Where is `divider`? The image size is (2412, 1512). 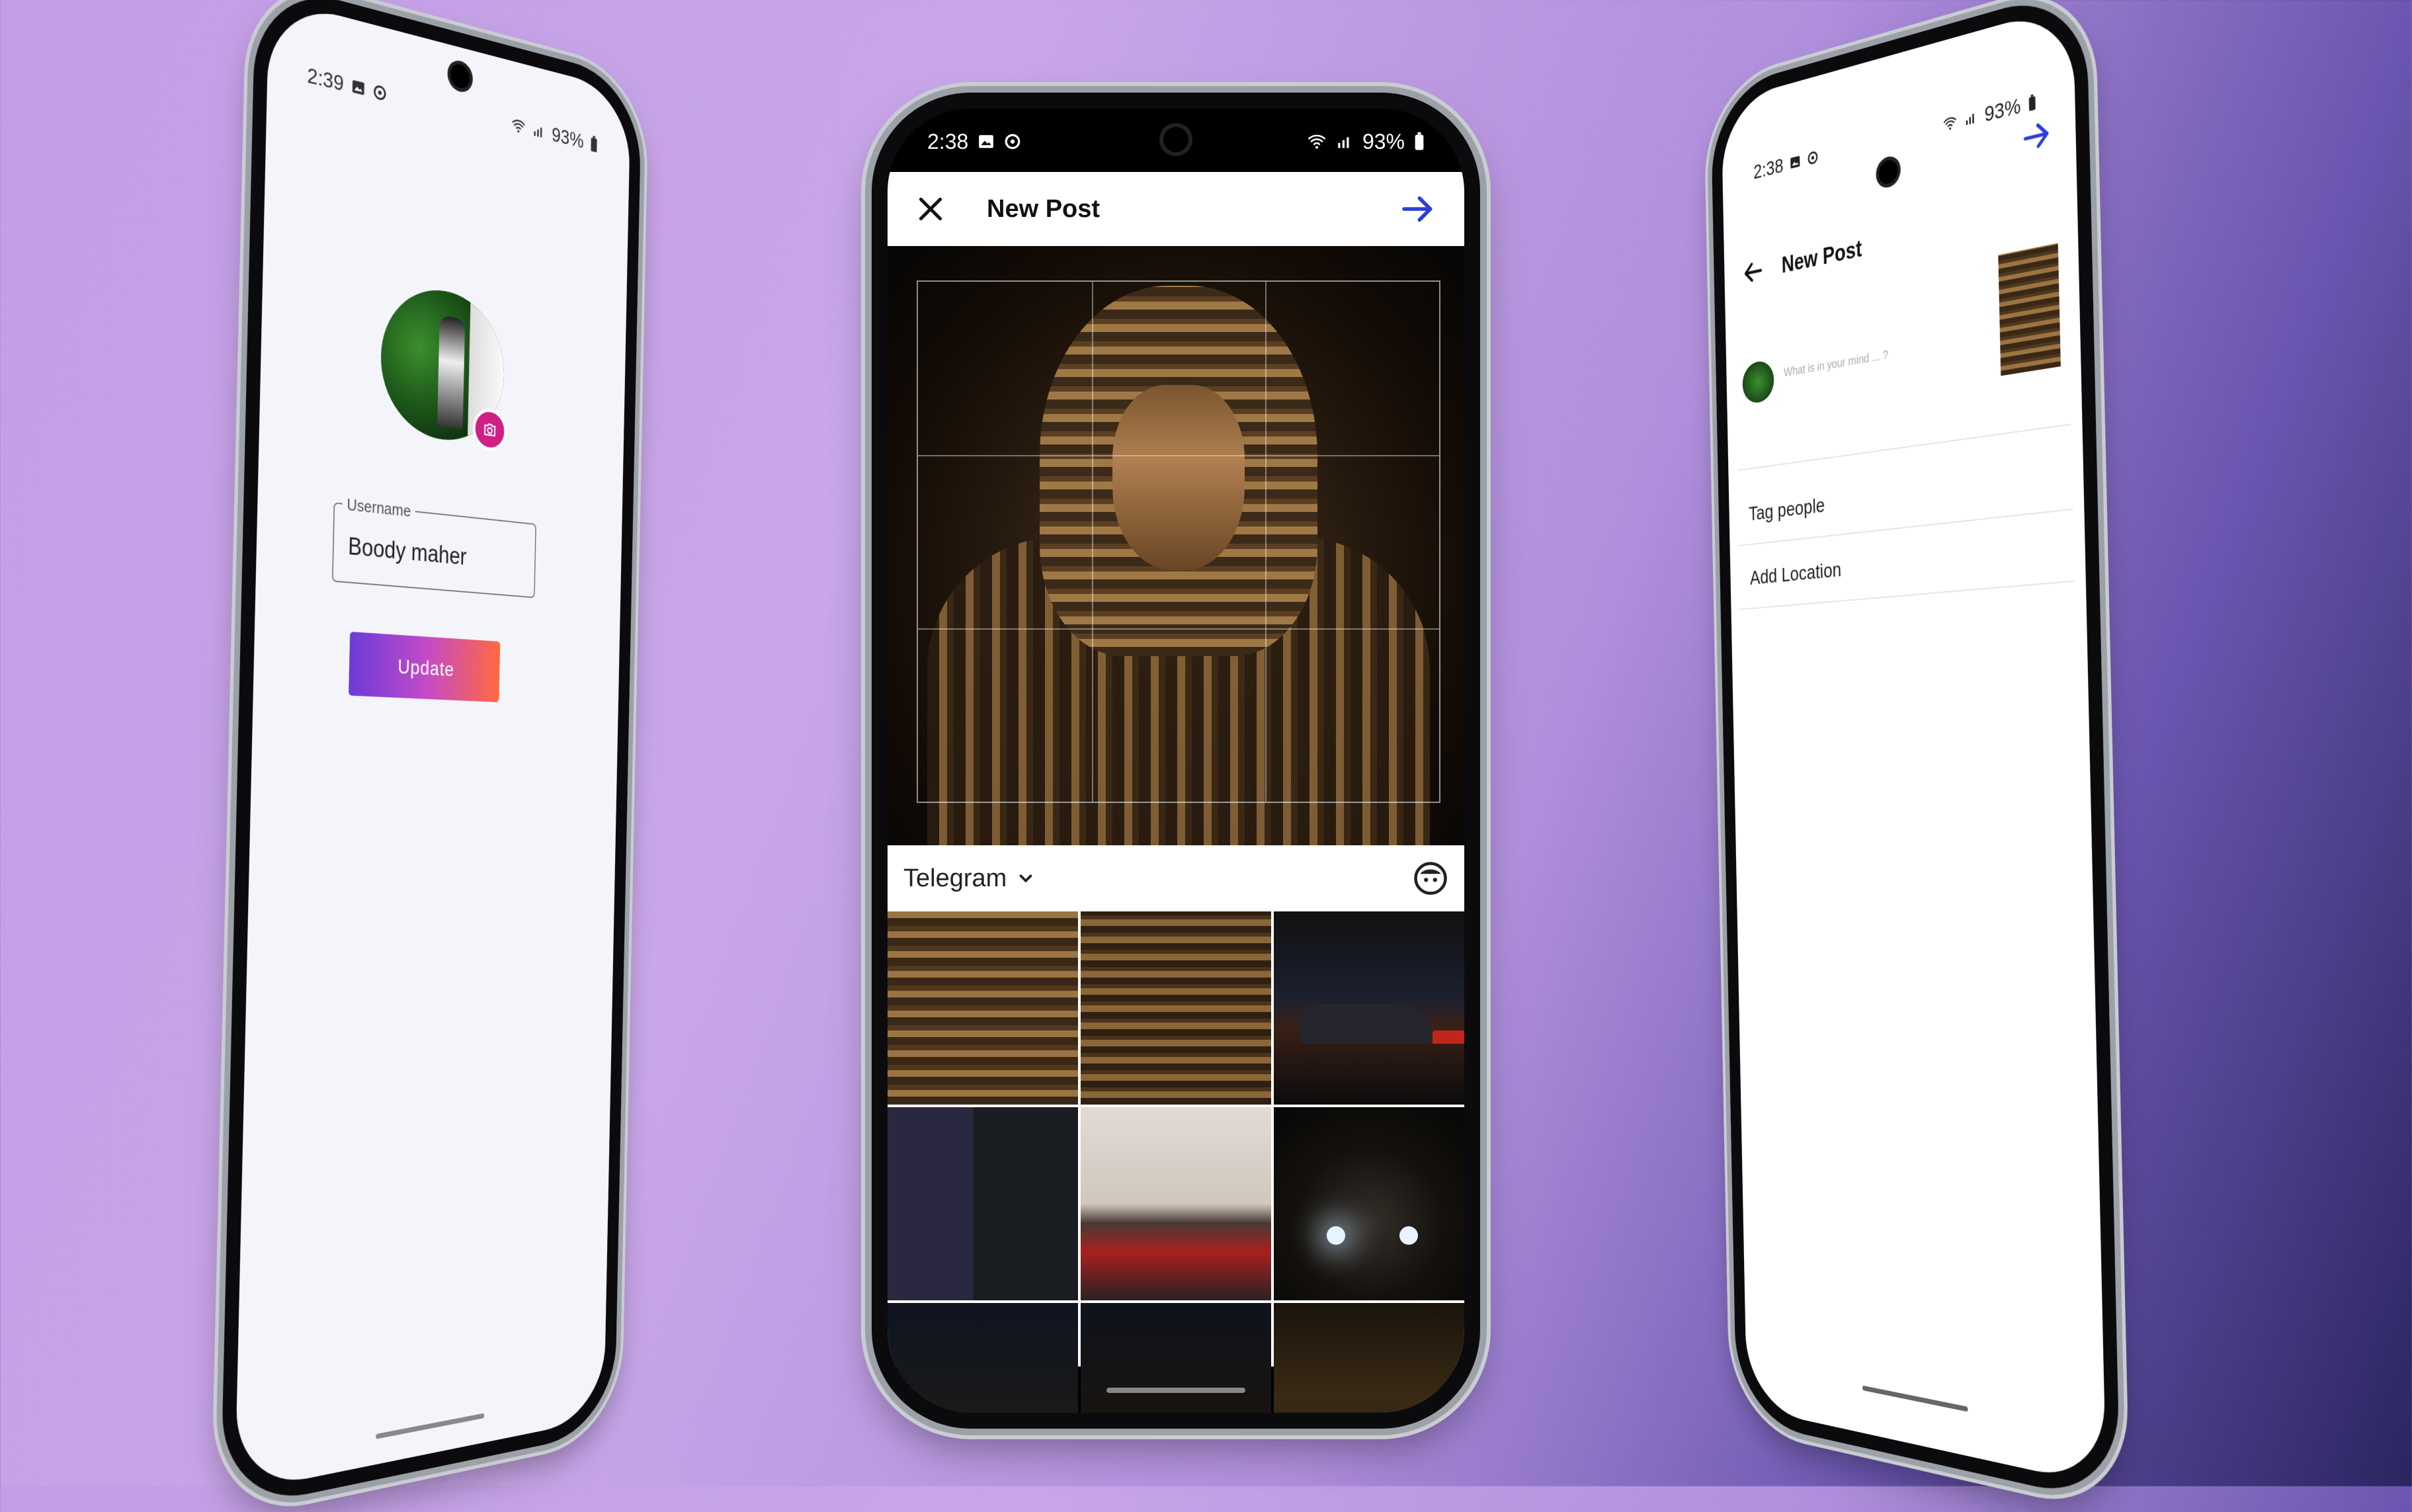 divider is located at coordinates (1904, 448).